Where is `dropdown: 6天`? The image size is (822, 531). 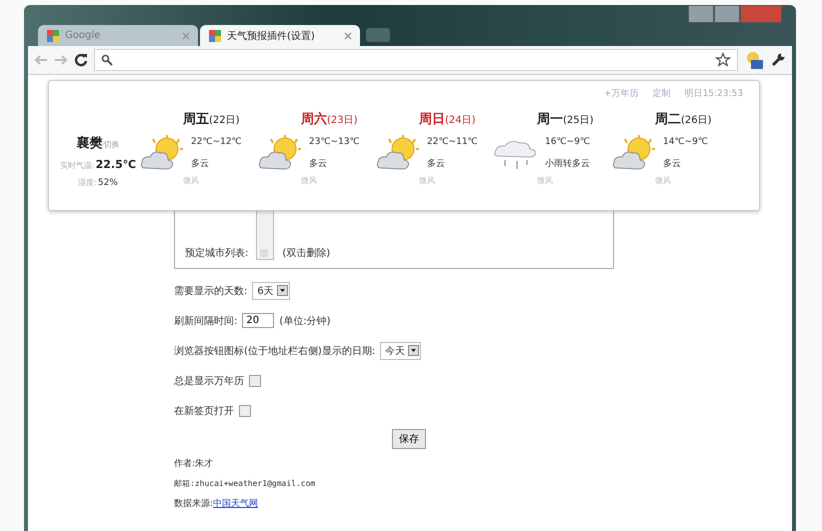
dropdown: 6天 is located at coordinates (271, 291).